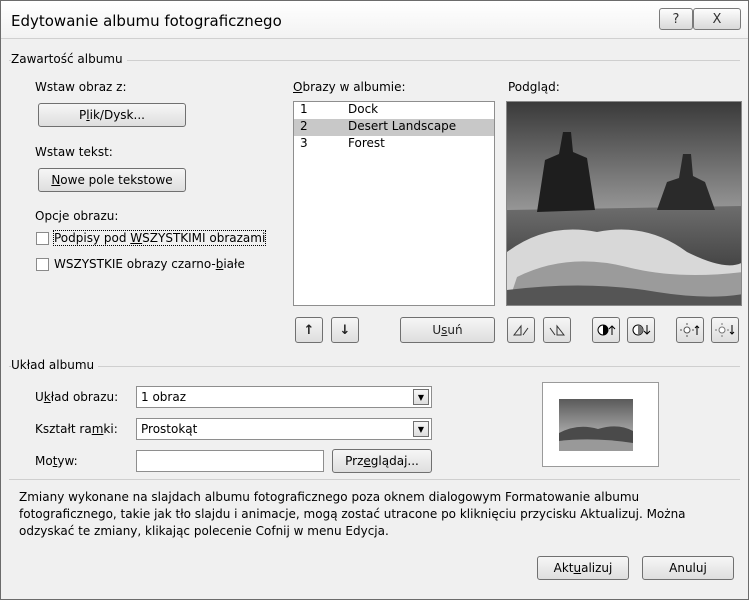 The width and height of the screenshot is (749, 600). I want to click on move-down-button: ↓, so click(345, 330).